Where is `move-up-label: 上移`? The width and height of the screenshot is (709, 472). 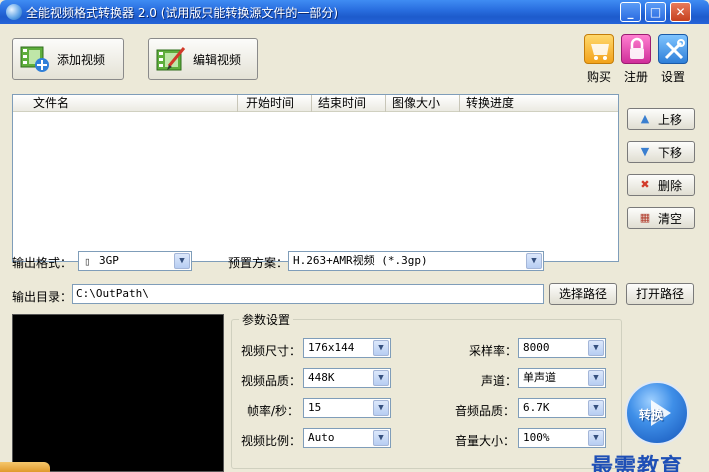 move-up-label: 上移 is located at coordinates (670, 119).